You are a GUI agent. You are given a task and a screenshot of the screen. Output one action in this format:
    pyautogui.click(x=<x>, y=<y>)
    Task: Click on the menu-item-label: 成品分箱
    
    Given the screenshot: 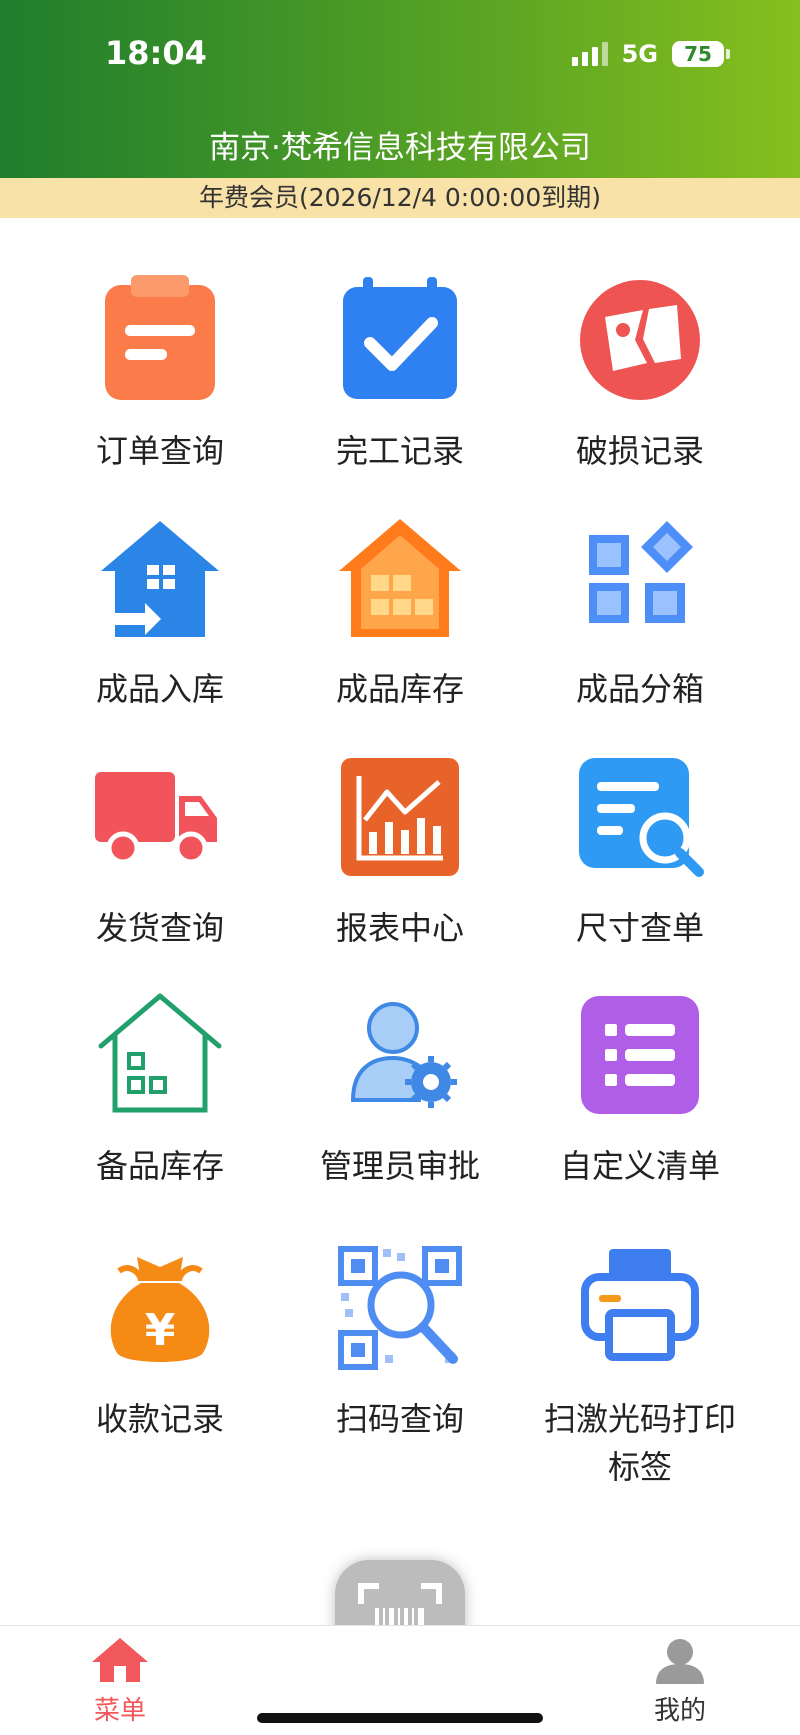 What is the action you would take?
    pyautogui.click(x=639, y=689)
    